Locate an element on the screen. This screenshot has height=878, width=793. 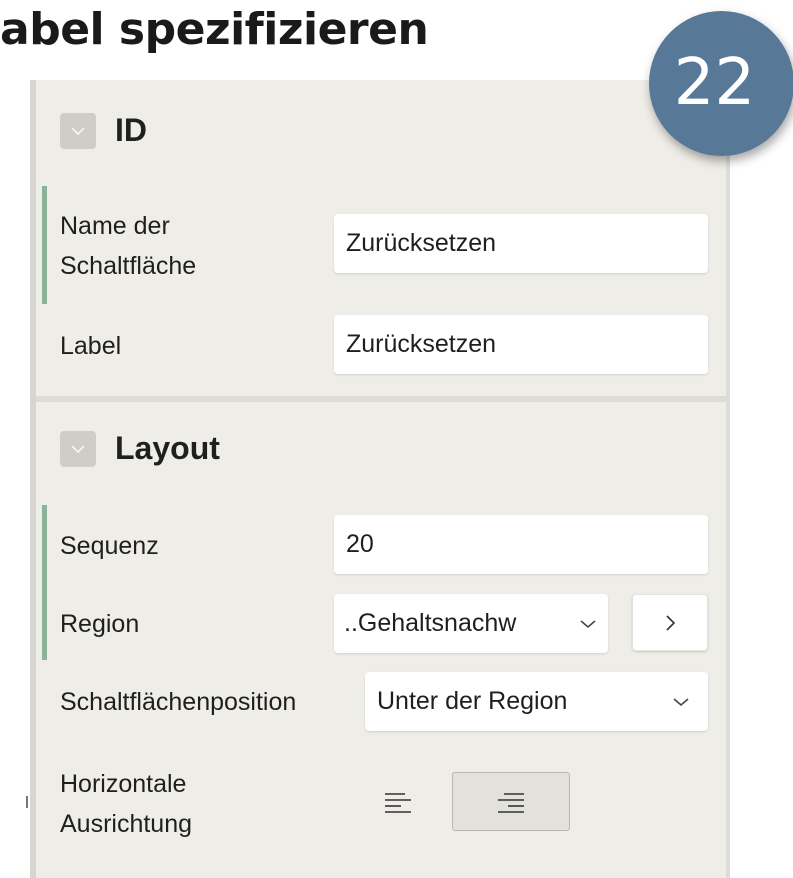
button-position-select: Unter der Region is located at coordinates (536, 701).